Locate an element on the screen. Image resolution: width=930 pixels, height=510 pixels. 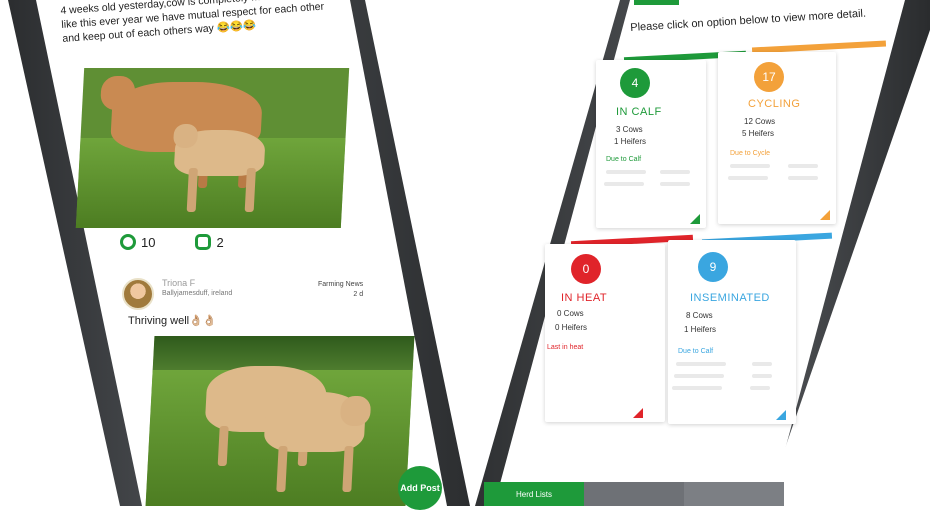
avatar is located at coordinates (138, 294).